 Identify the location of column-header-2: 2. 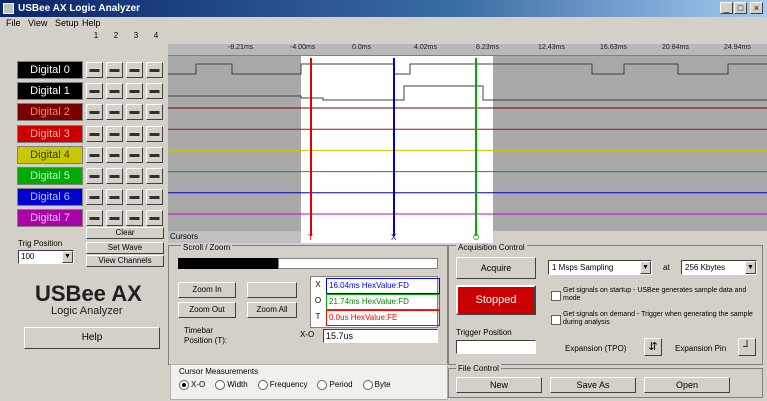
(116, 35).